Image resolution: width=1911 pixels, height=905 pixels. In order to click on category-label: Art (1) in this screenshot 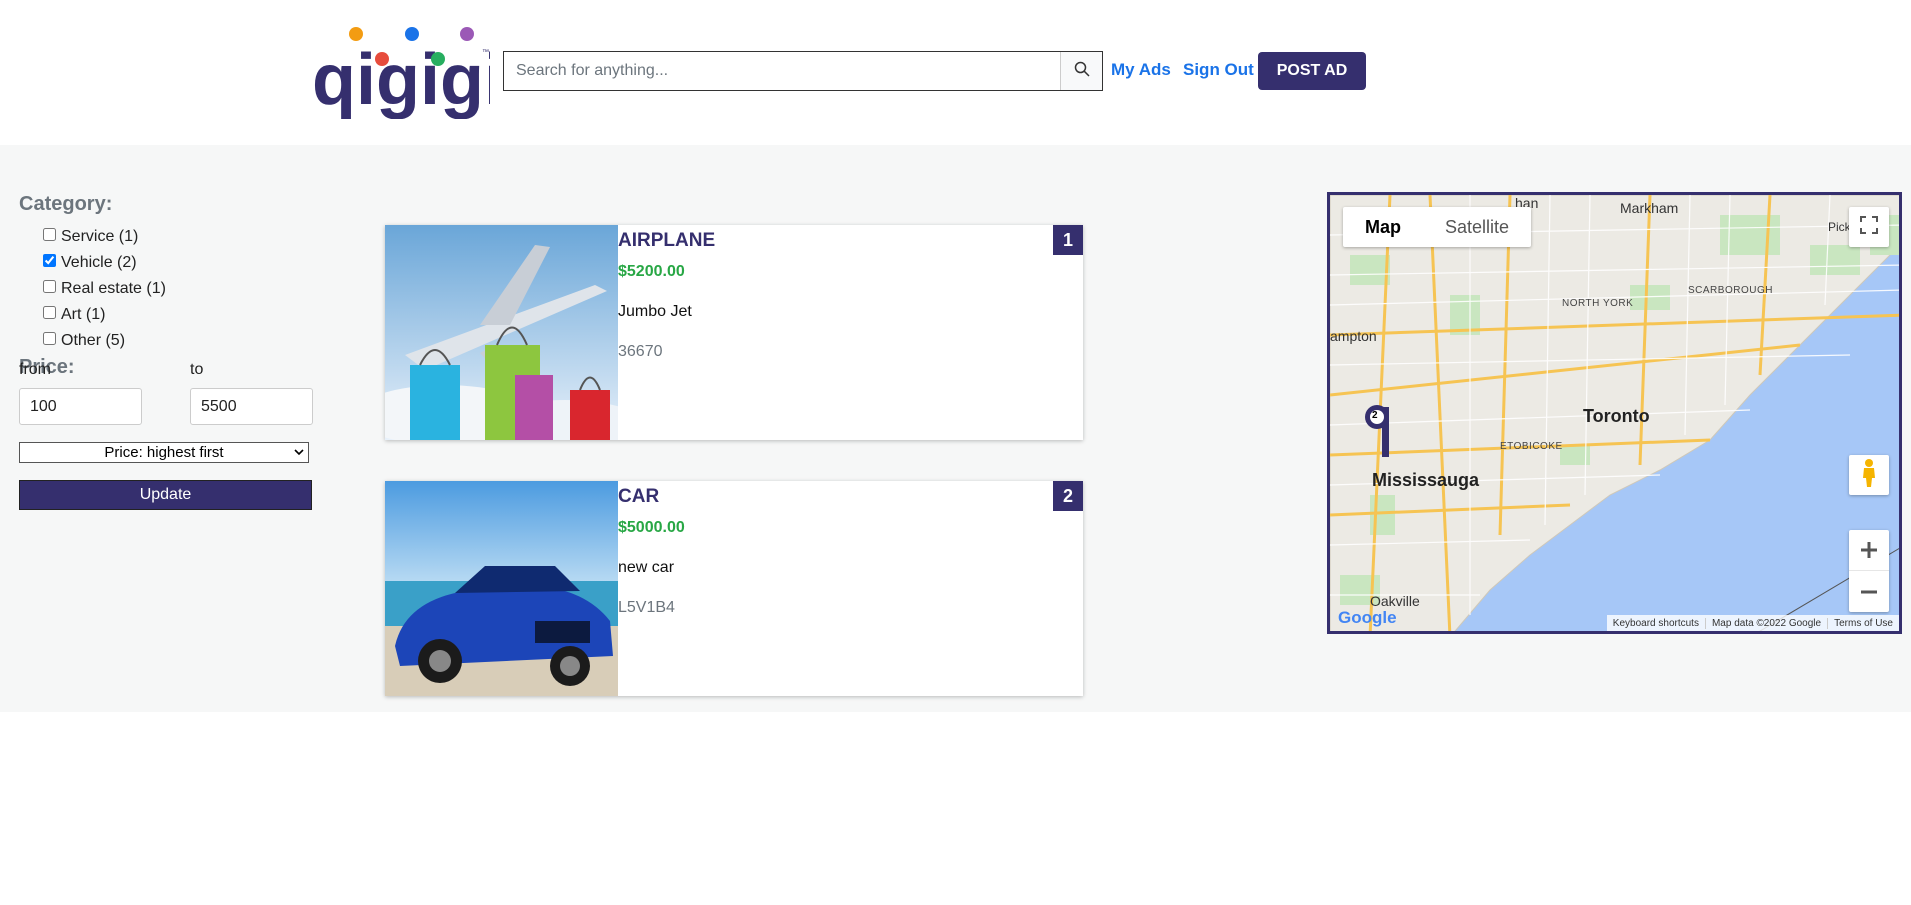, I will do `click(83, 314)`.